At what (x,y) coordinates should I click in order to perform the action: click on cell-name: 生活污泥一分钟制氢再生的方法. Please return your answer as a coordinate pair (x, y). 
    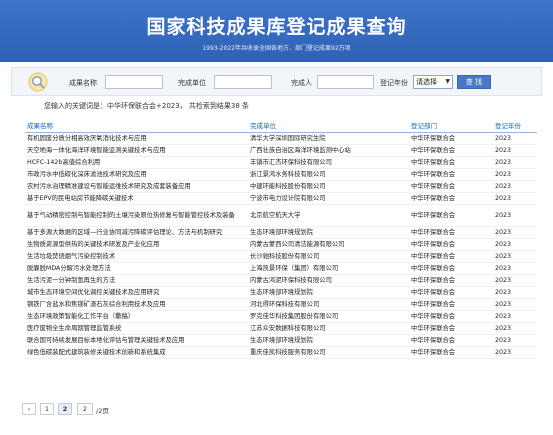
    Looking at the image, I should click on (136, 280).